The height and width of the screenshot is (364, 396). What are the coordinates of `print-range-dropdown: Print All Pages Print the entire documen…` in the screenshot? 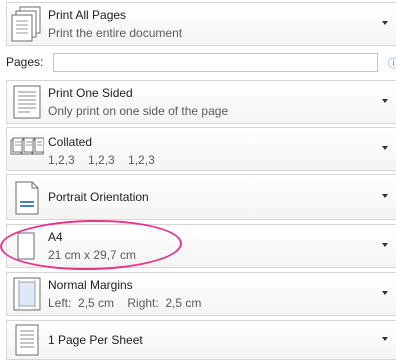 It's located at (201, 24).